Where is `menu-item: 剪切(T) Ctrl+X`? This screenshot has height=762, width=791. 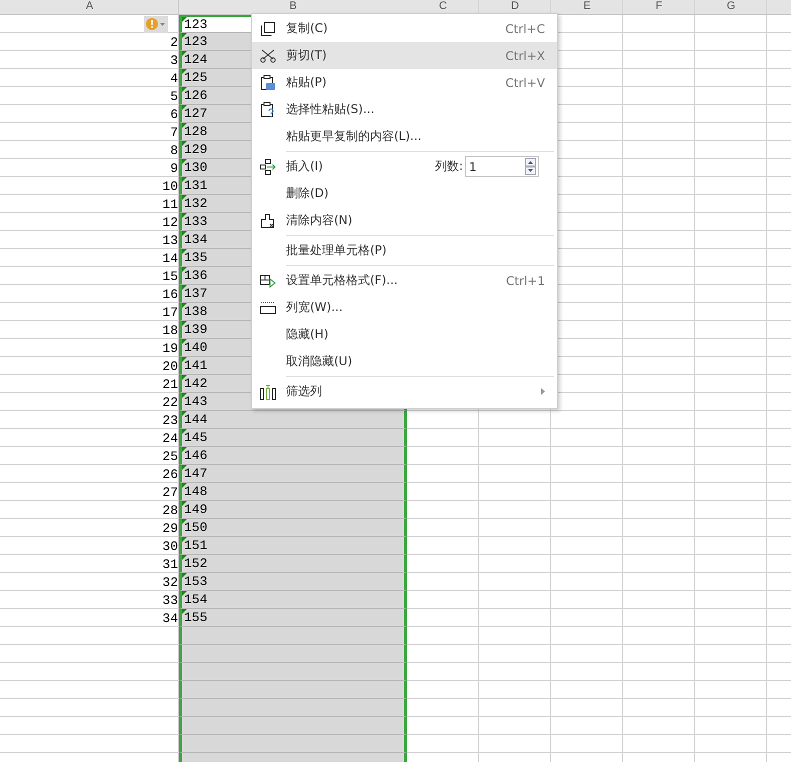
menu-item: 剪切(T) Ctrl+X is located at coordinates (404, 55).